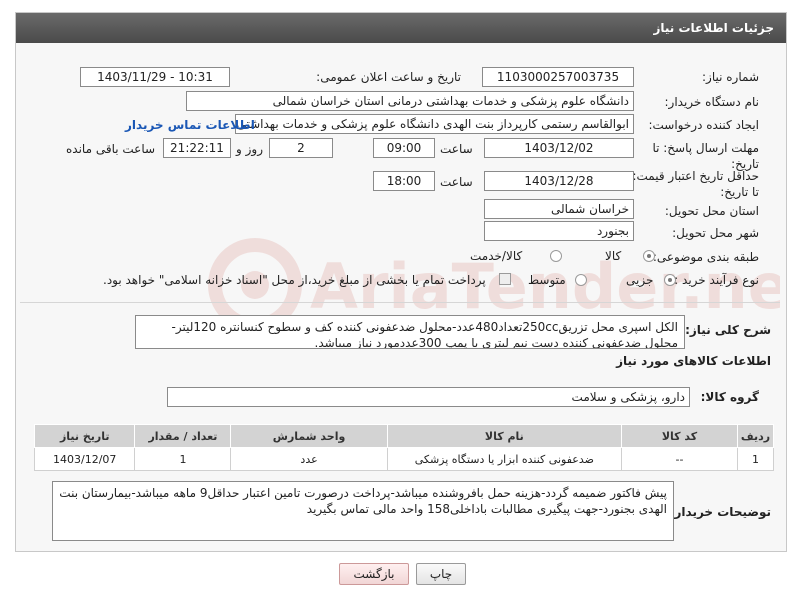  I want to click on price-validity-time: 18:00, so click(404, 181).